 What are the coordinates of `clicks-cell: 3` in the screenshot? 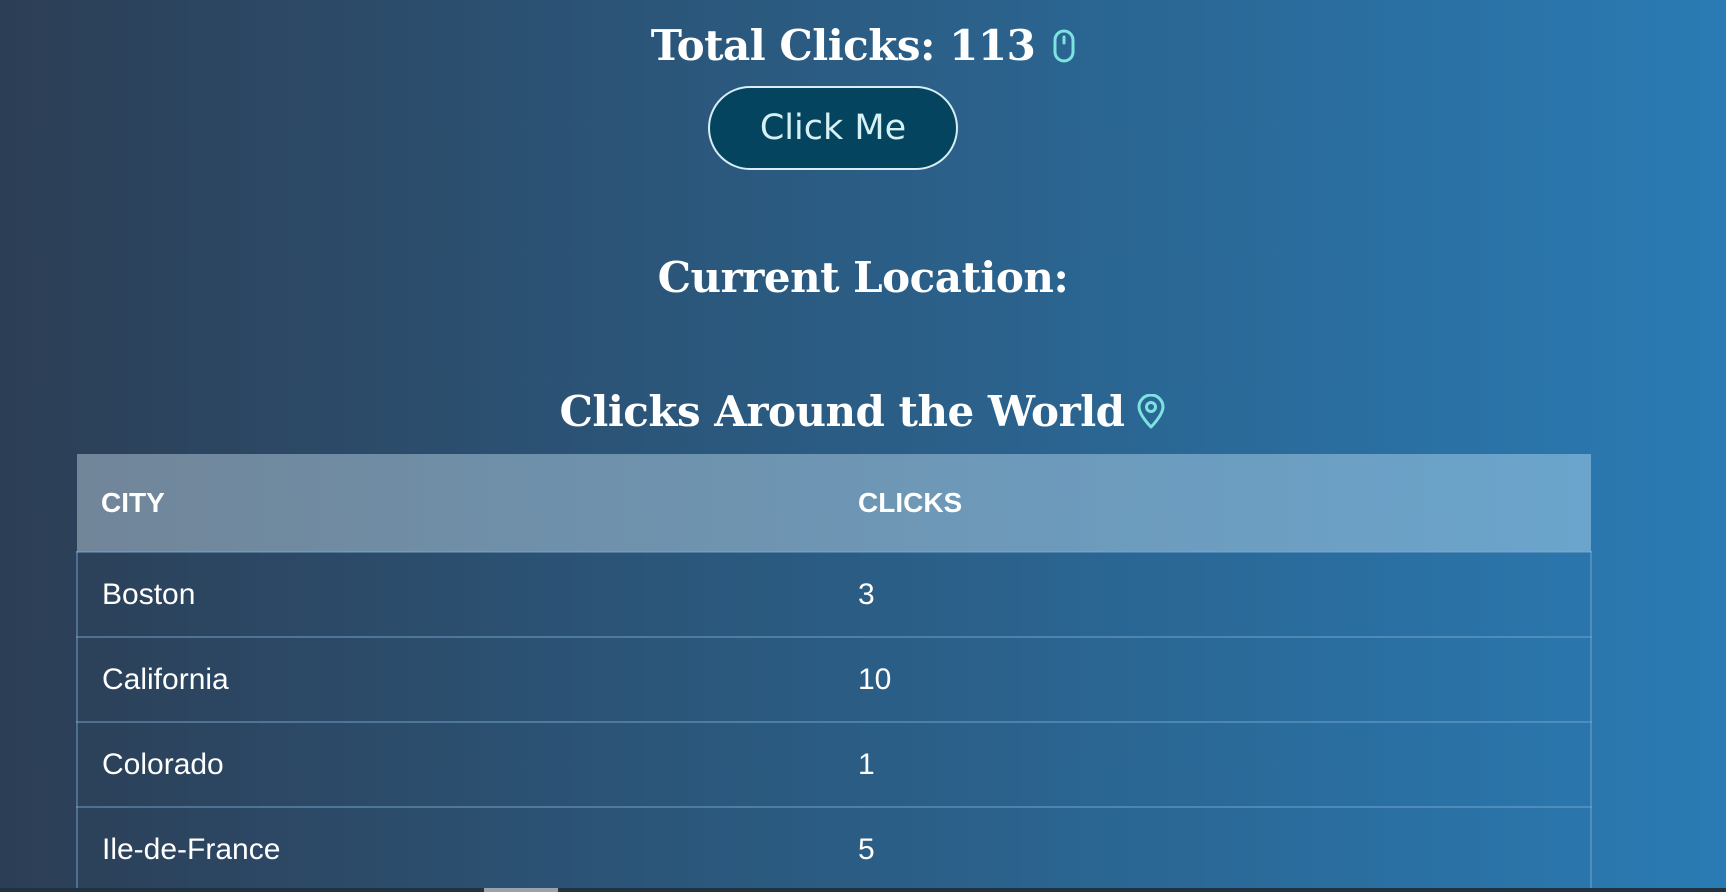 It's located at (1213, 594).